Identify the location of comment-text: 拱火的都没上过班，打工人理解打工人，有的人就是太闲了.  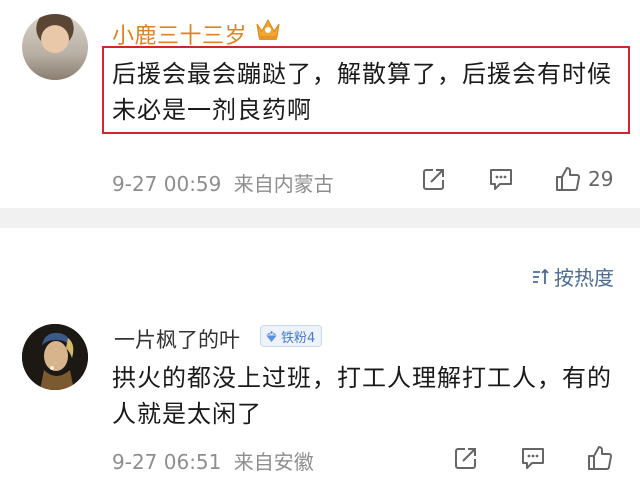
(362, 396).